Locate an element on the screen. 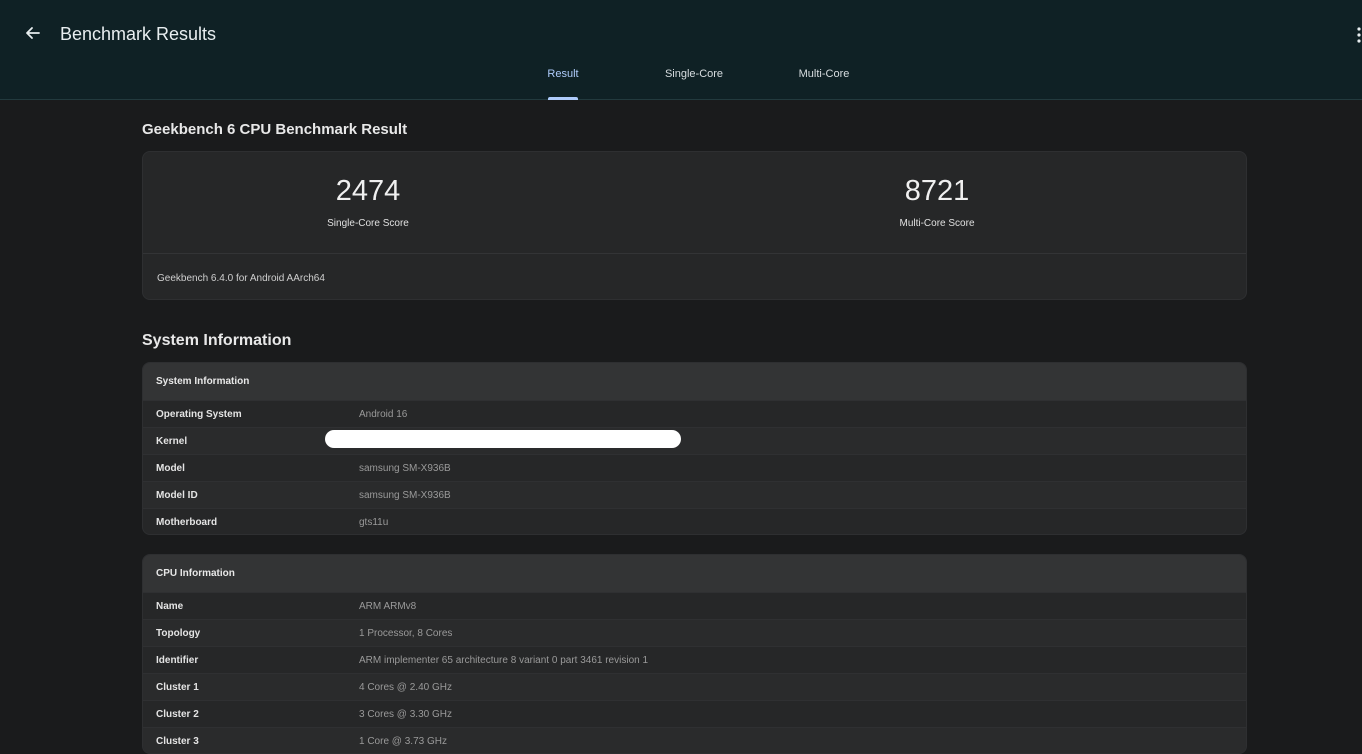  tab-label: Multi-Core is located at coordinates (824, 74).